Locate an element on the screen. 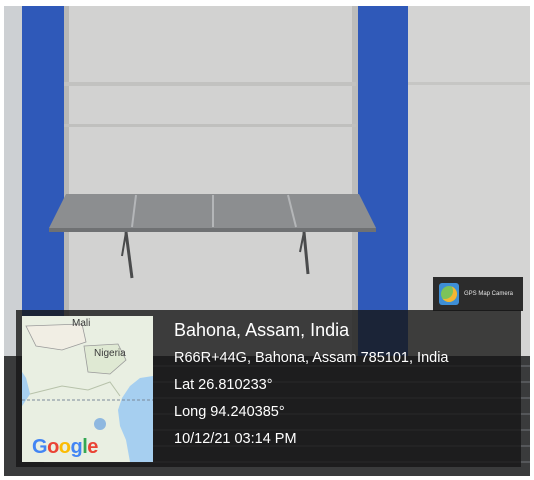 This screenshot has height=480, width=534. solar-panel-edge is located at coordinates (212, 230).